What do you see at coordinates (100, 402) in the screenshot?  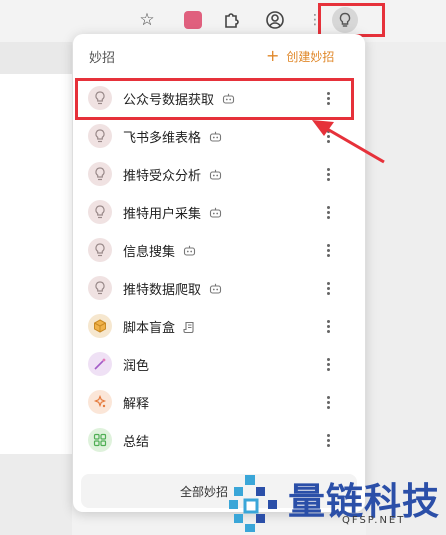 I see `sparkle-icon` at bounding box center [100, 402].